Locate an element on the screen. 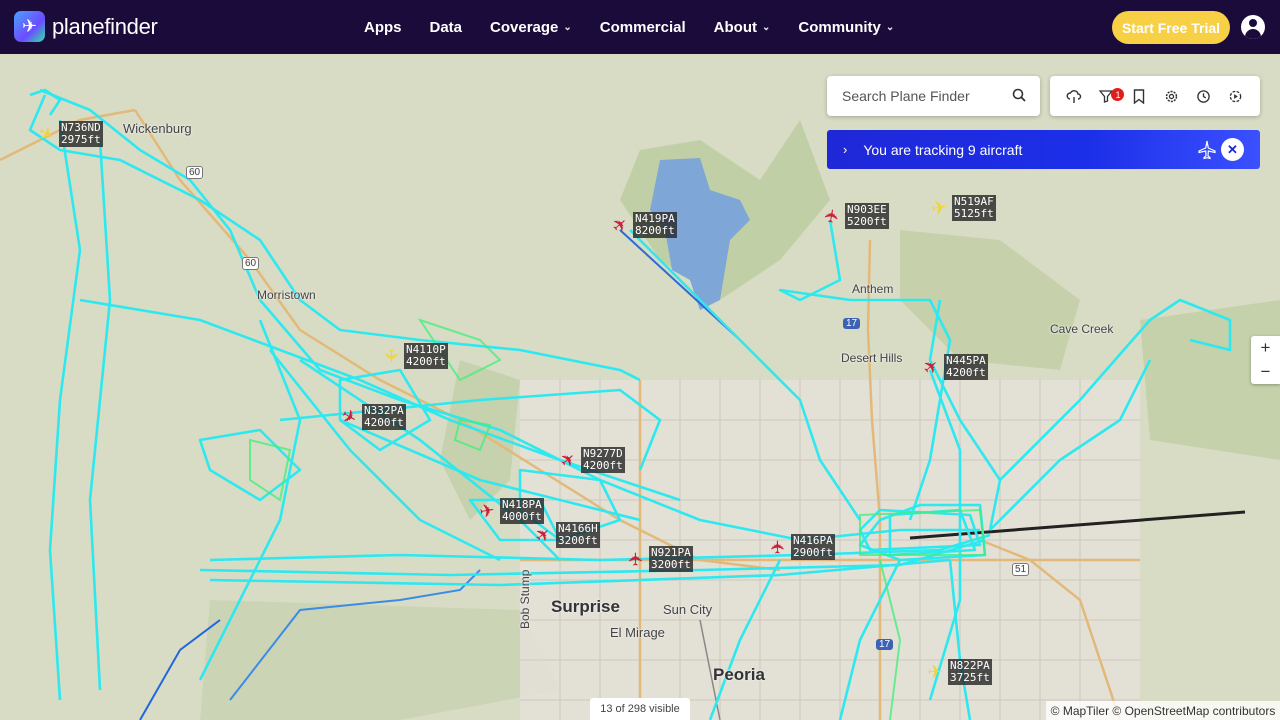  zoom-in-button: + is located at coordinates (1265, 348).